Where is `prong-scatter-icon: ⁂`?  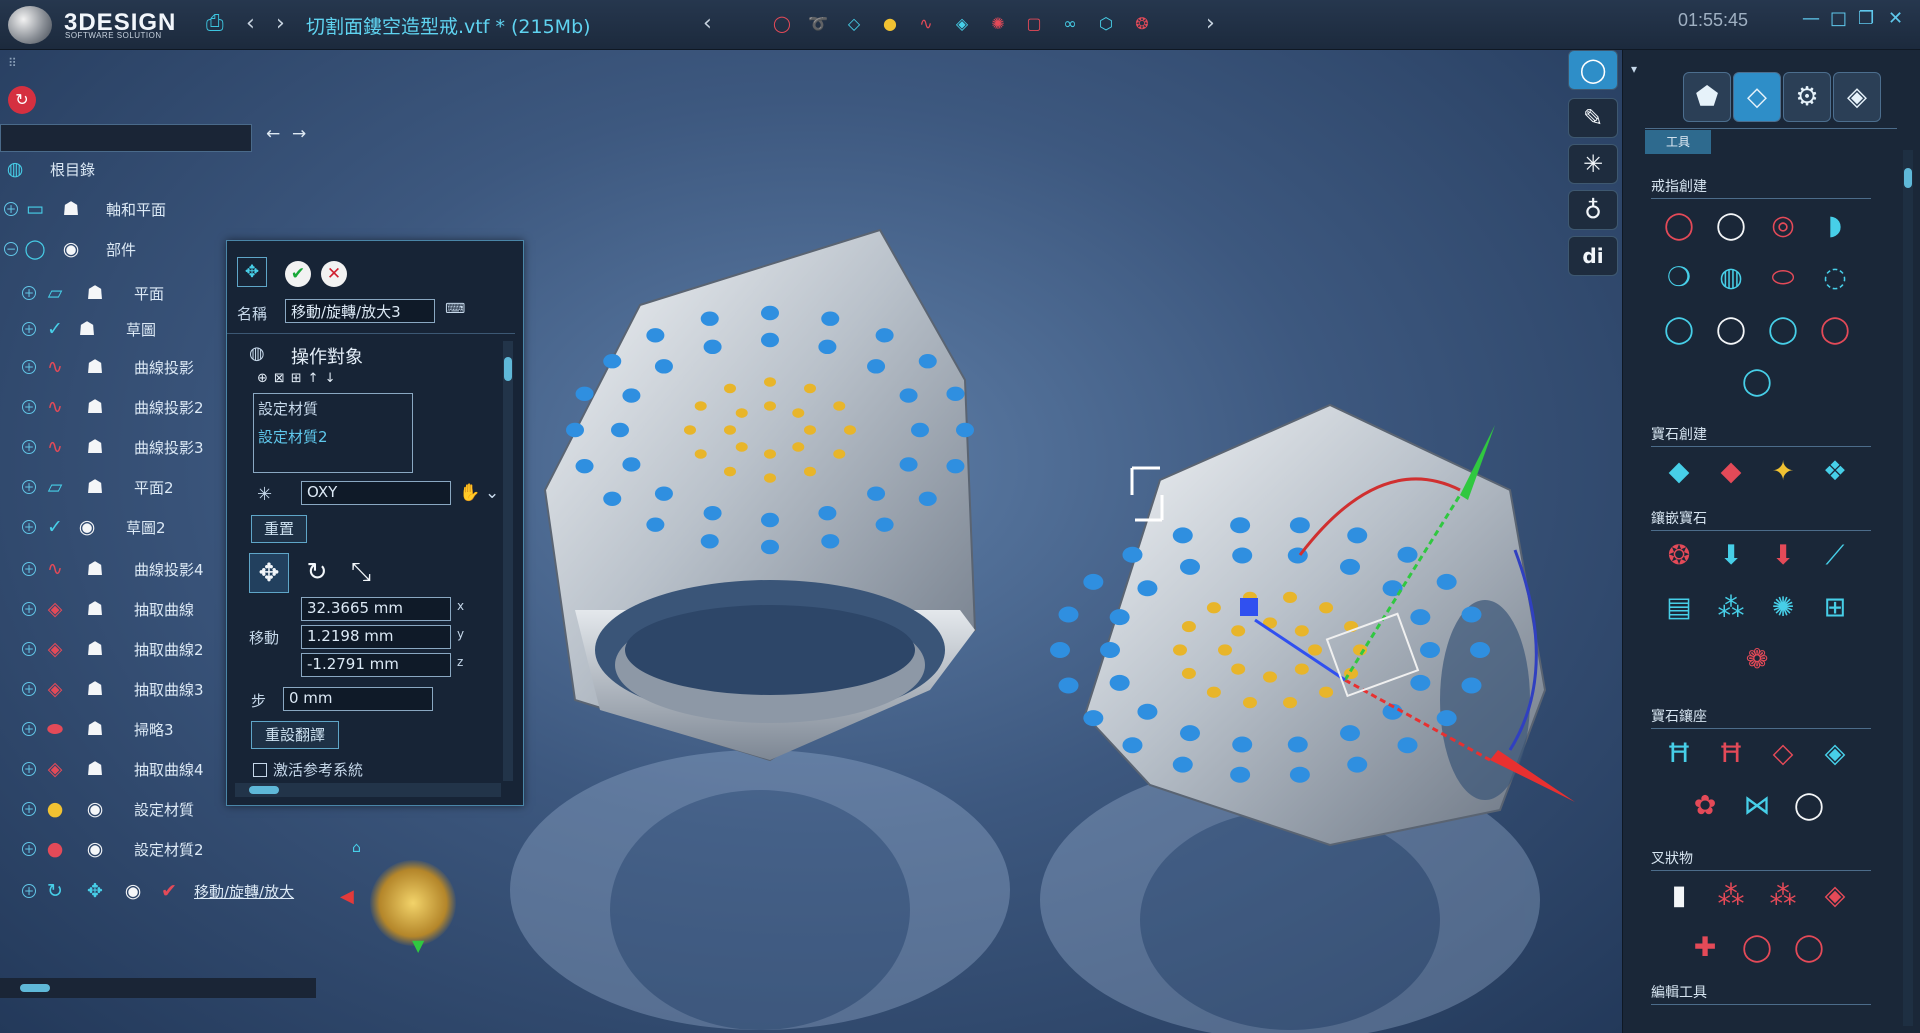
prong-scatter-icon: ⁂ is located at coordinates (1731, 896).